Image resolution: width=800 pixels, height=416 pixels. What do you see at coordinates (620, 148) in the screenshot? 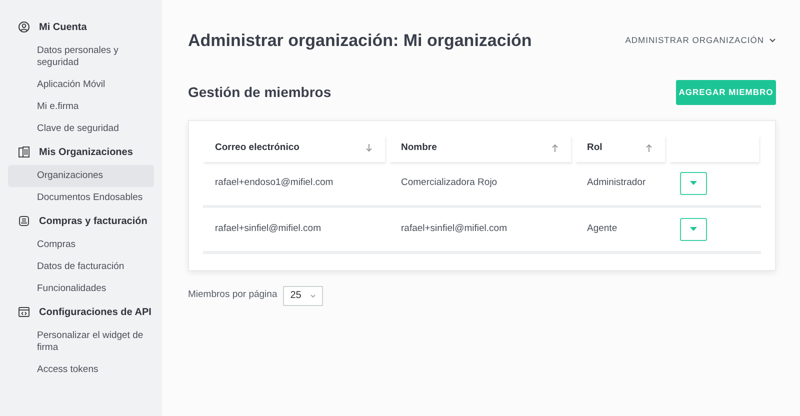
I see `column-header: Rol` at bounding box center [620, 148].